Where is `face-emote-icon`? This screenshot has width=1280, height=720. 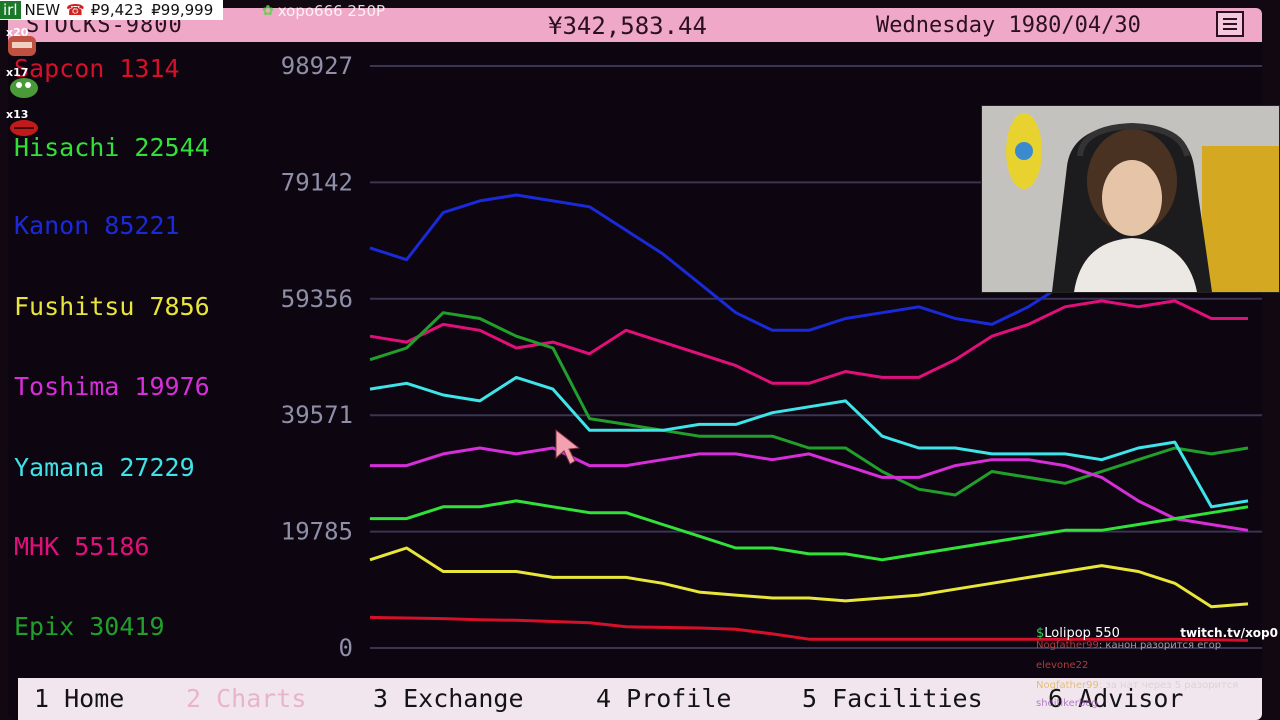 face-emote-icon is located at coordinates (21, 45).